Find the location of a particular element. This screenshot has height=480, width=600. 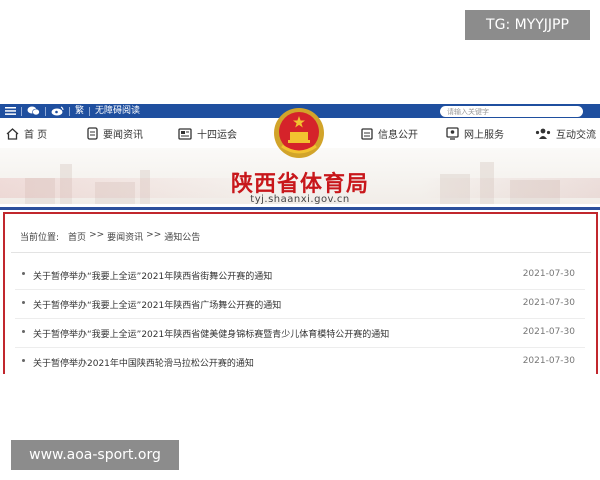

watermark-badge-top: TG: MYYJJPP is located at coordinates (527, 25).